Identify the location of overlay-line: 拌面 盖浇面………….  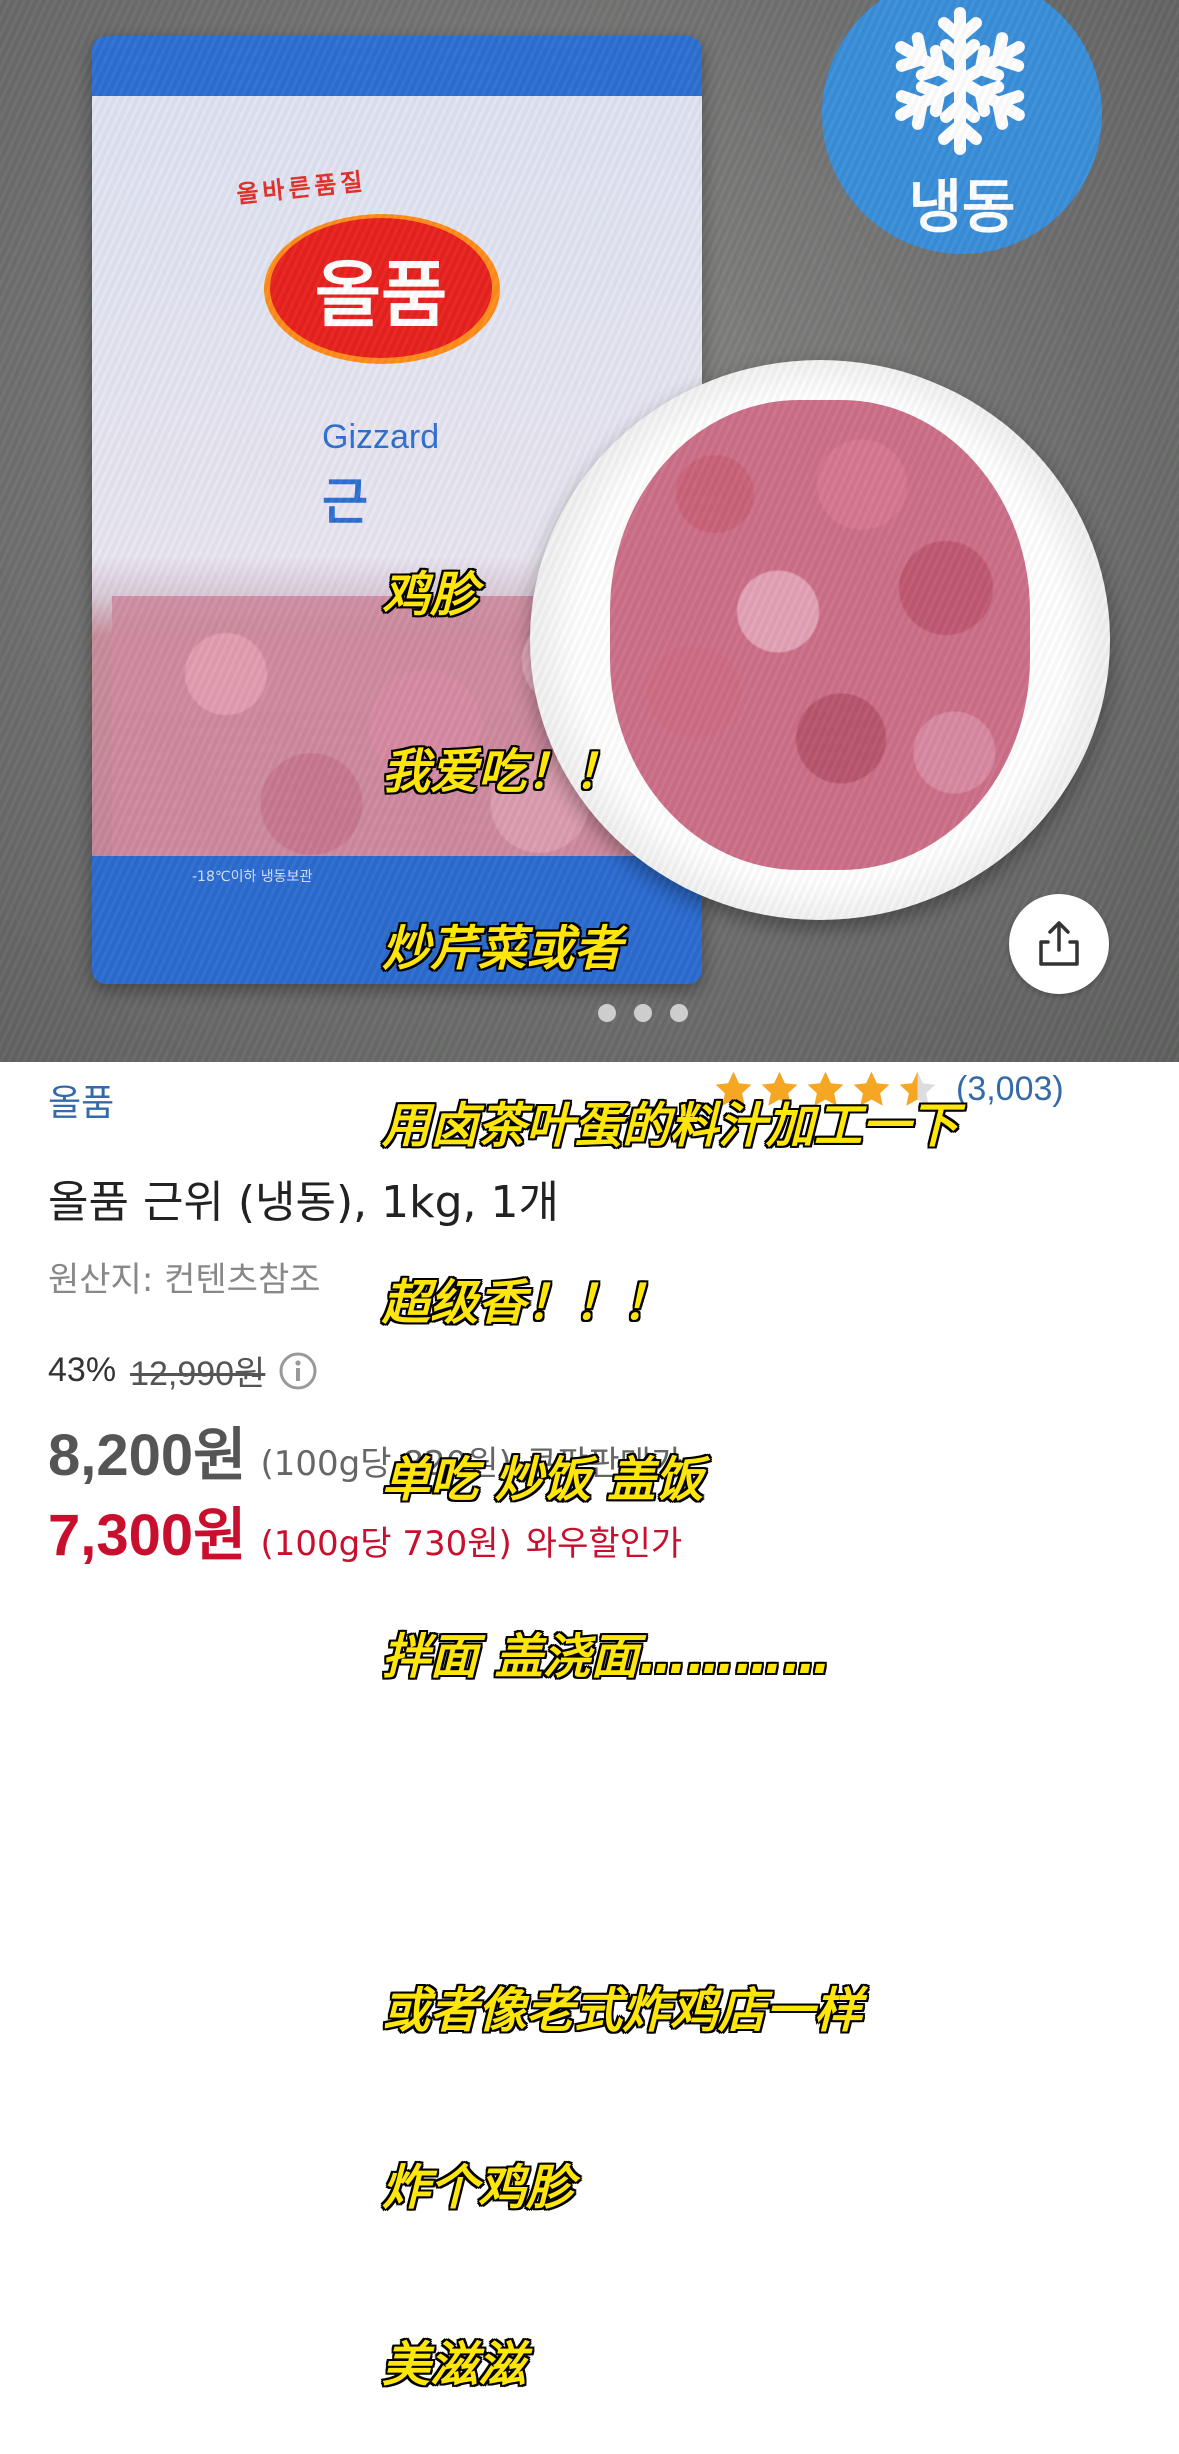
(606, 1657).